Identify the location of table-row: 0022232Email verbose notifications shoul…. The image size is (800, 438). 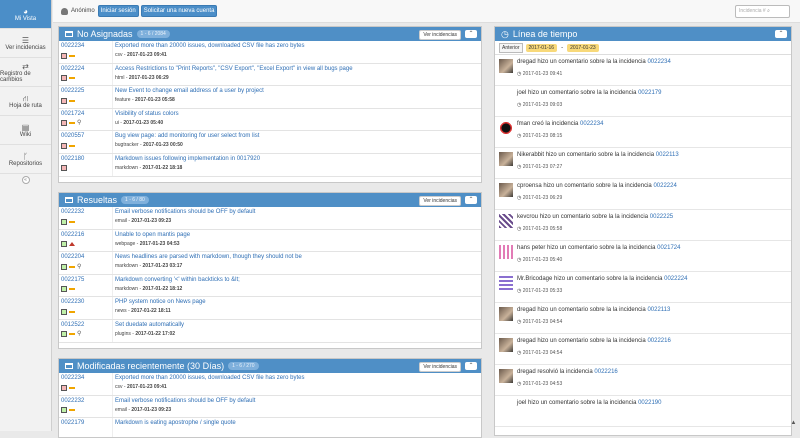
(270, 407).